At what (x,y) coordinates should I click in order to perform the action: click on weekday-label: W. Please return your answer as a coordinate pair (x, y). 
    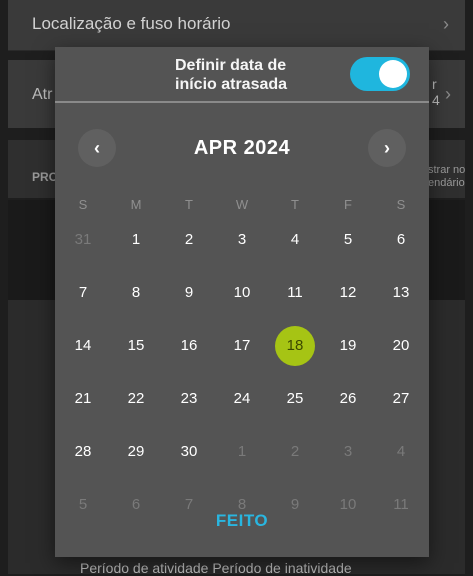
    Looking at the image, I should click on (242, 204).